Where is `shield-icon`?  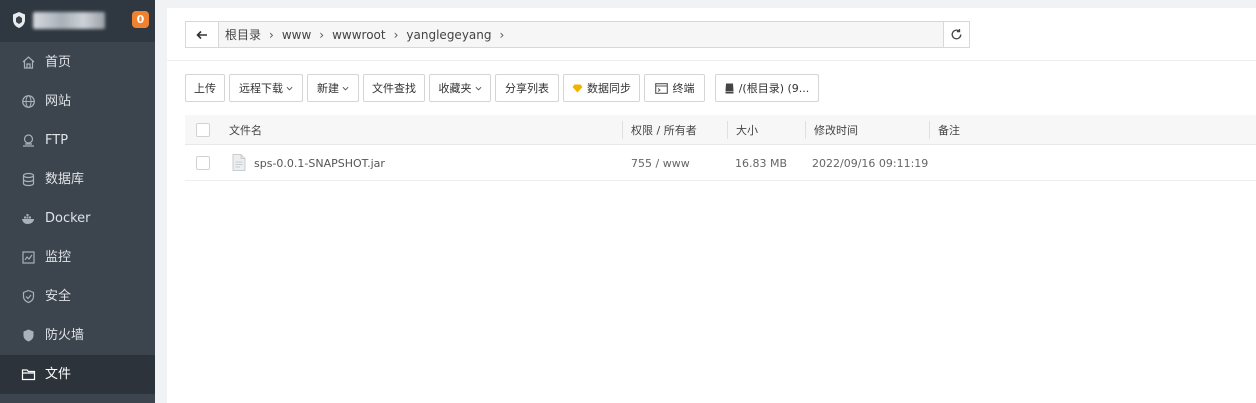
shield-icon is located at coordinates (28, 296).